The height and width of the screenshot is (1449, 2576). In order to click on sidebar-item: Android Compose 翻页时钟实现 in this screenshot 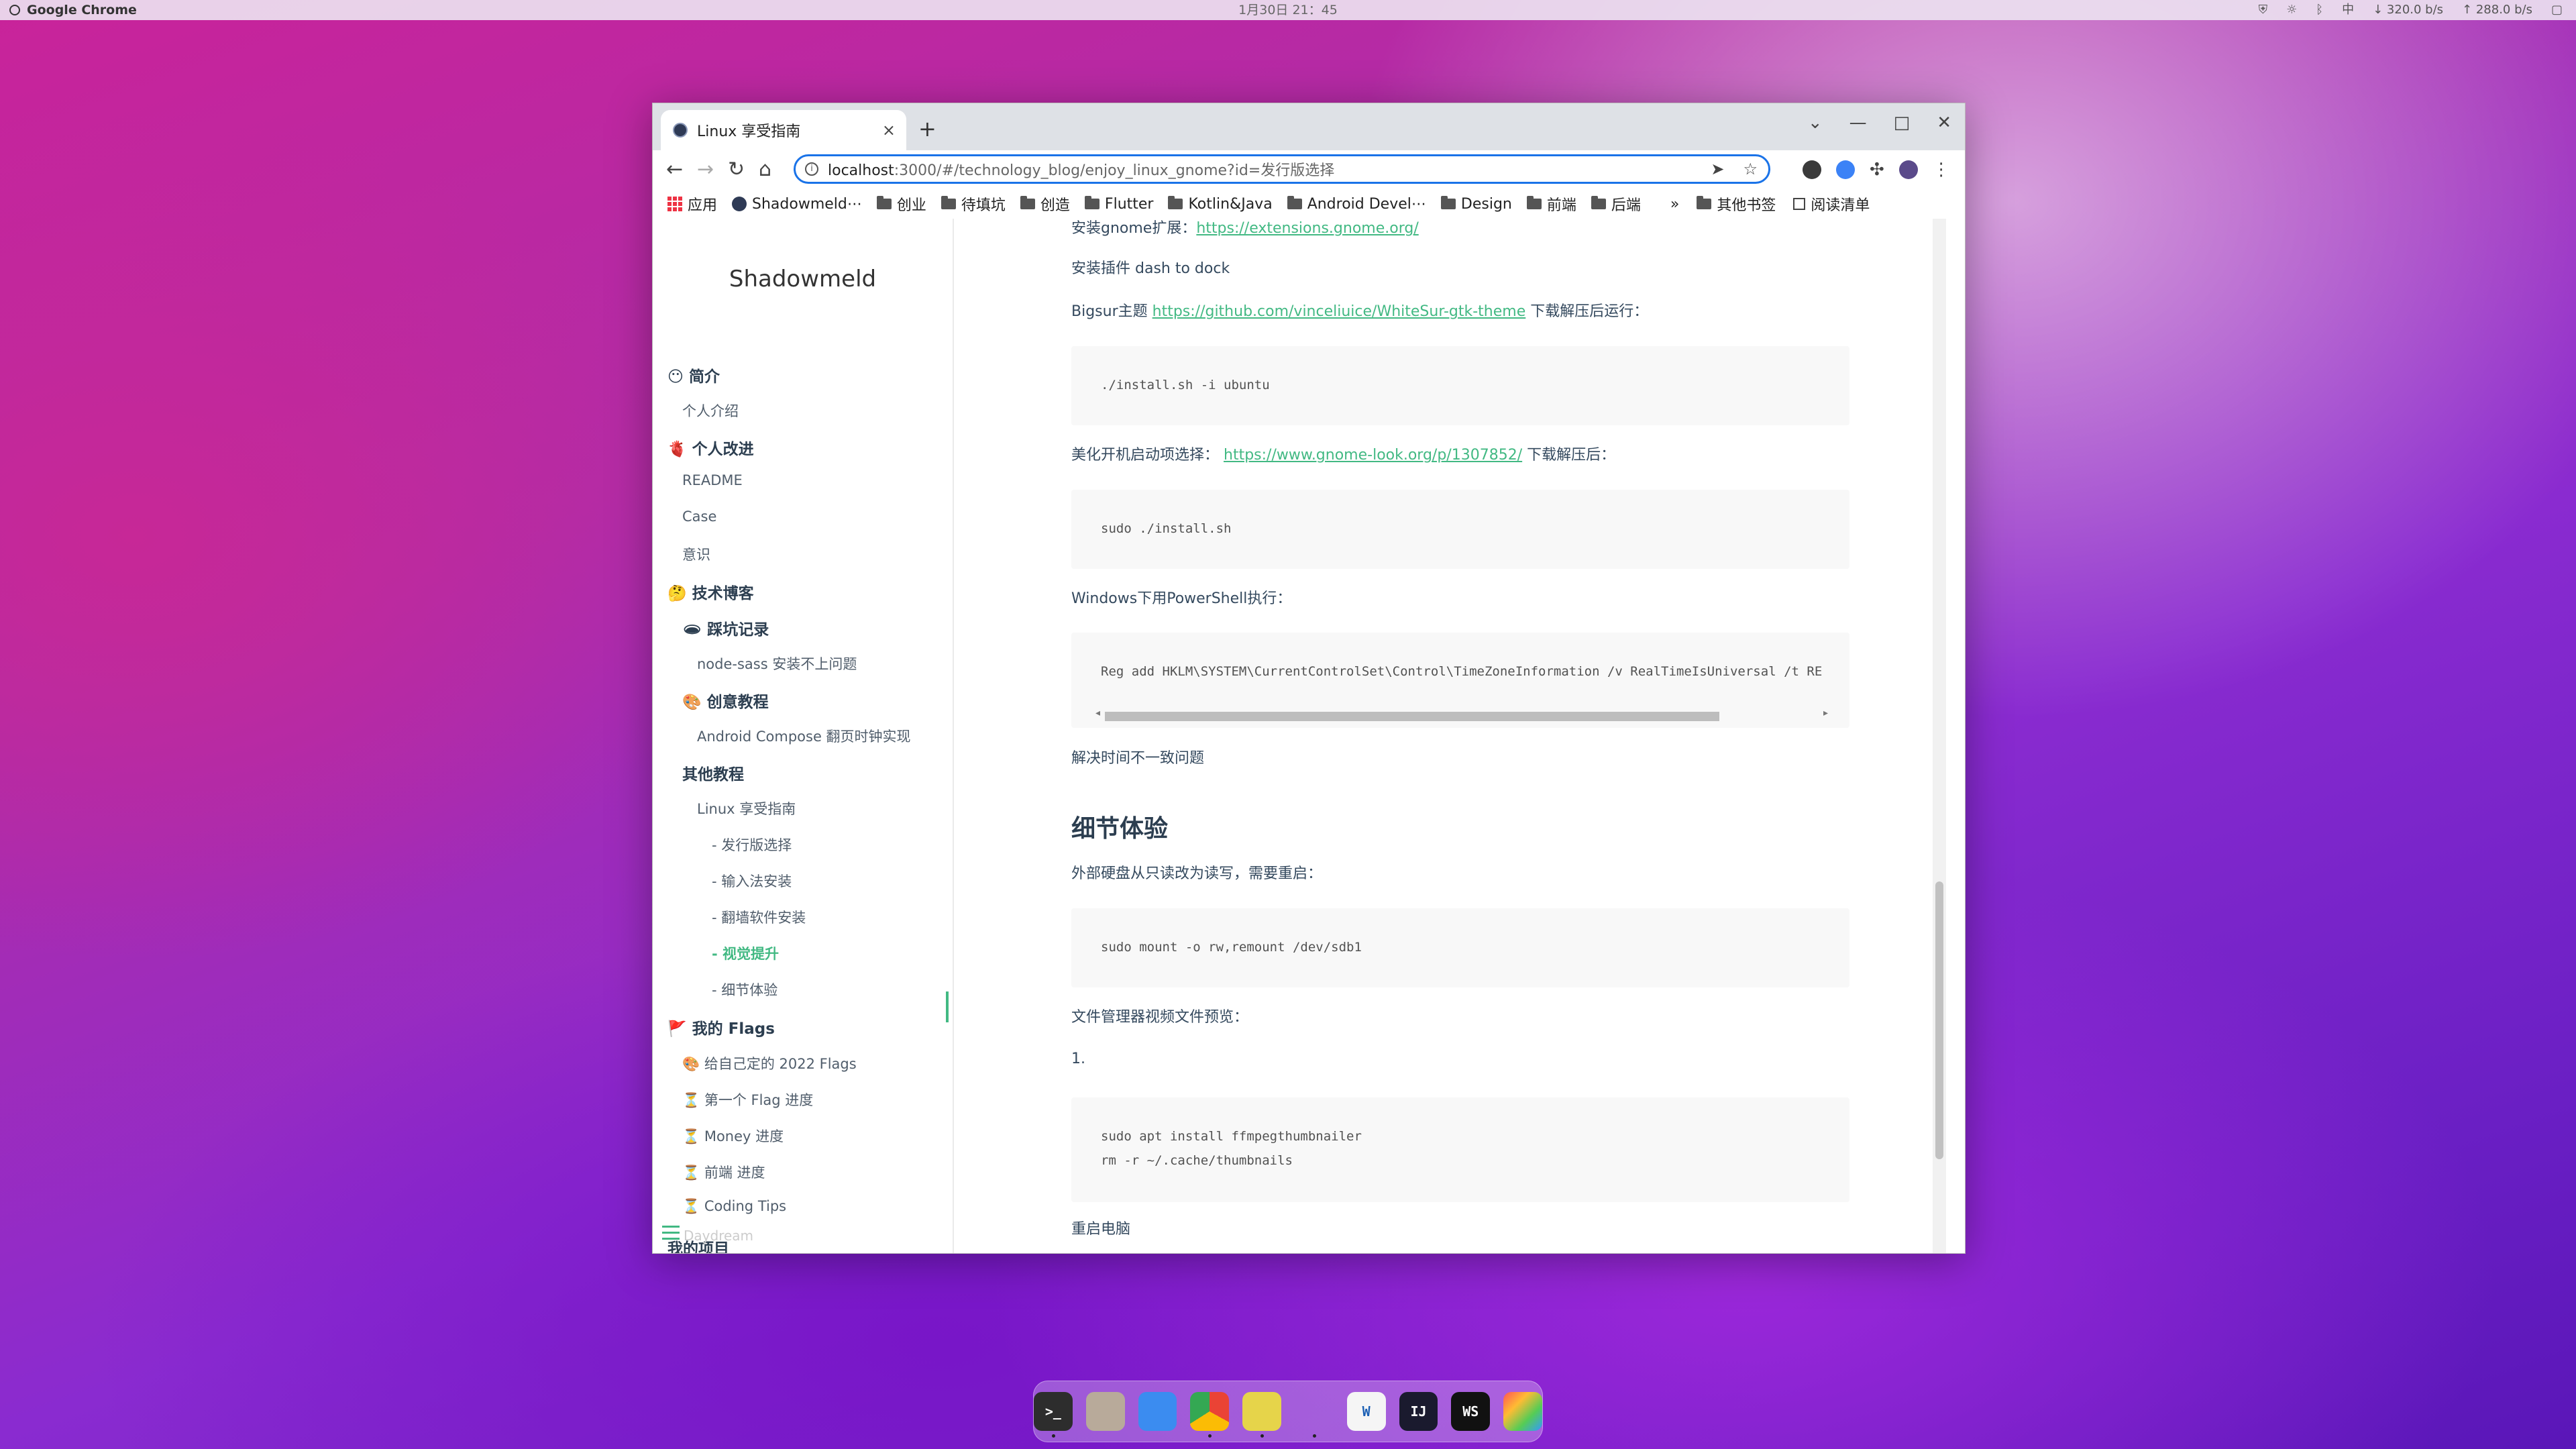, I will do `click(804, 736)`.